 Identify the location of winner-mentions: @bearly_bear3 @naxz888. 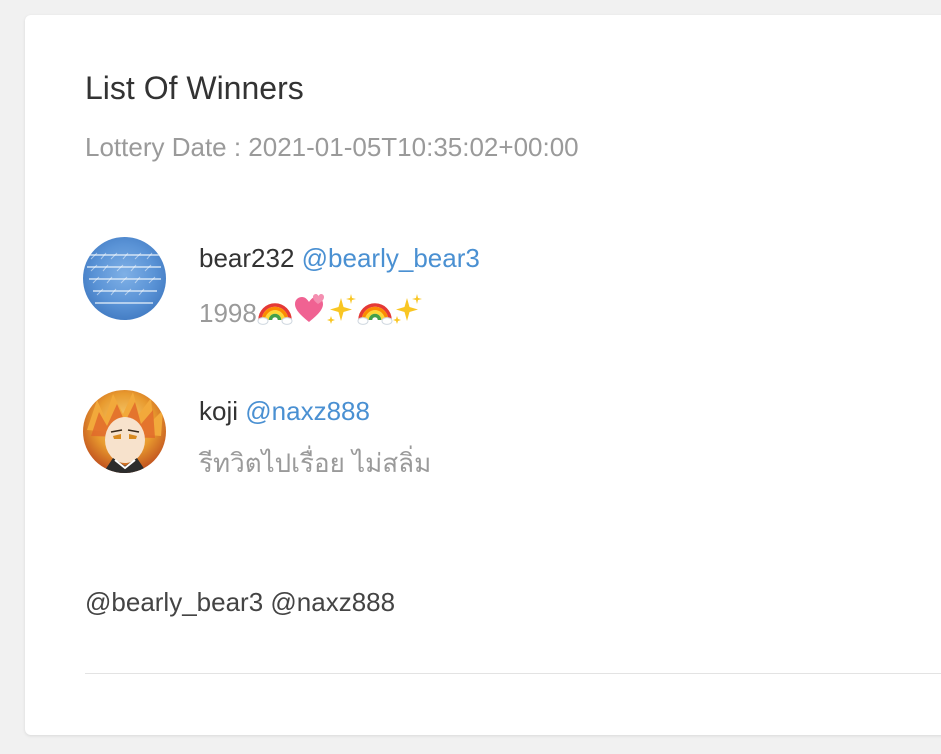
(240, 602).